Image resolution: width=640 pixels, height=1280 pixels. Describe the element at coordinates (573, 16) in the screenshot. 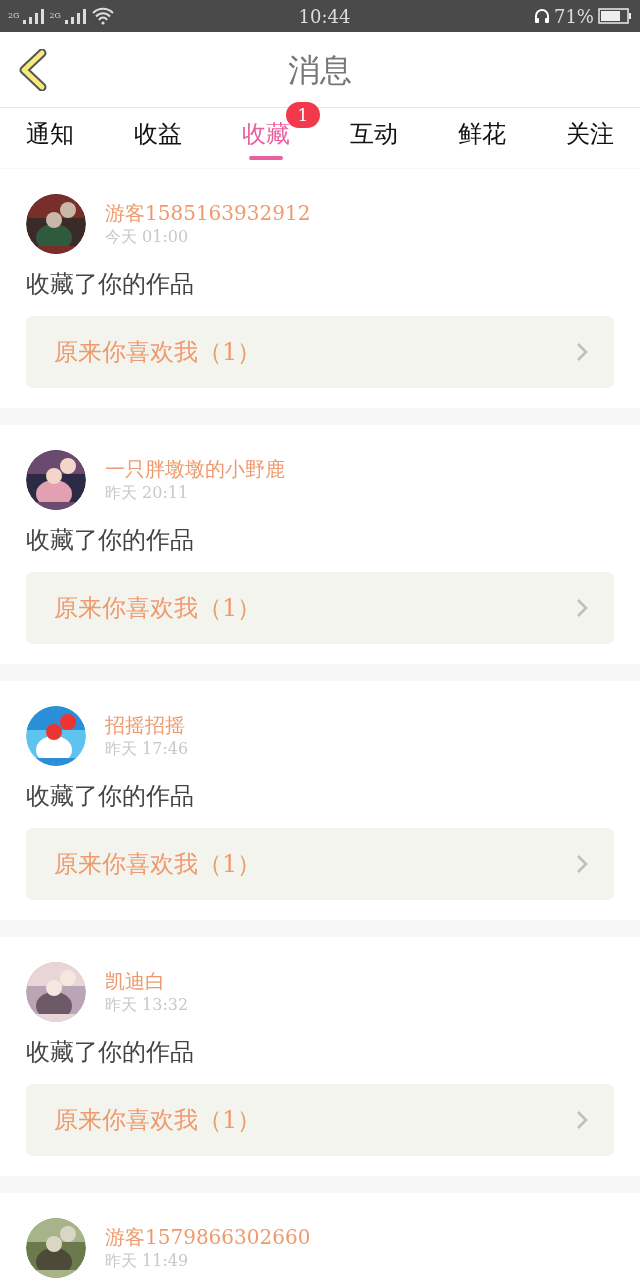

I see `battery-percent: 71%` at that location.